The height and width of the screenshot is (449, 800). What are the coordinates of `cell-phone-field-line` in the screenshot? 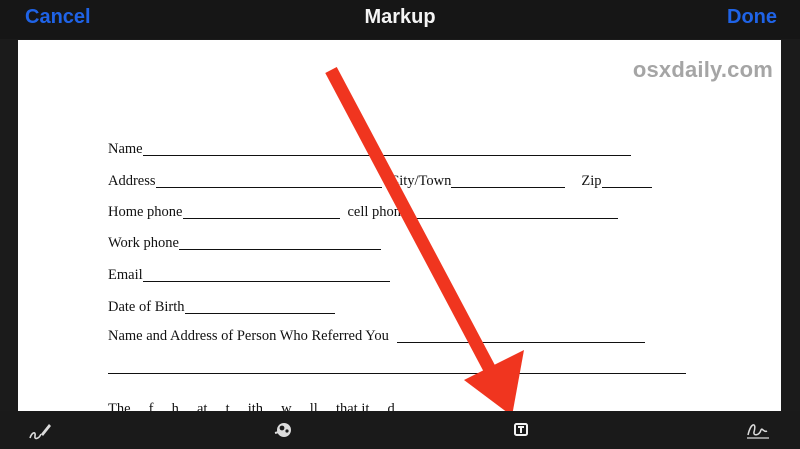 It's located at (512, 211).